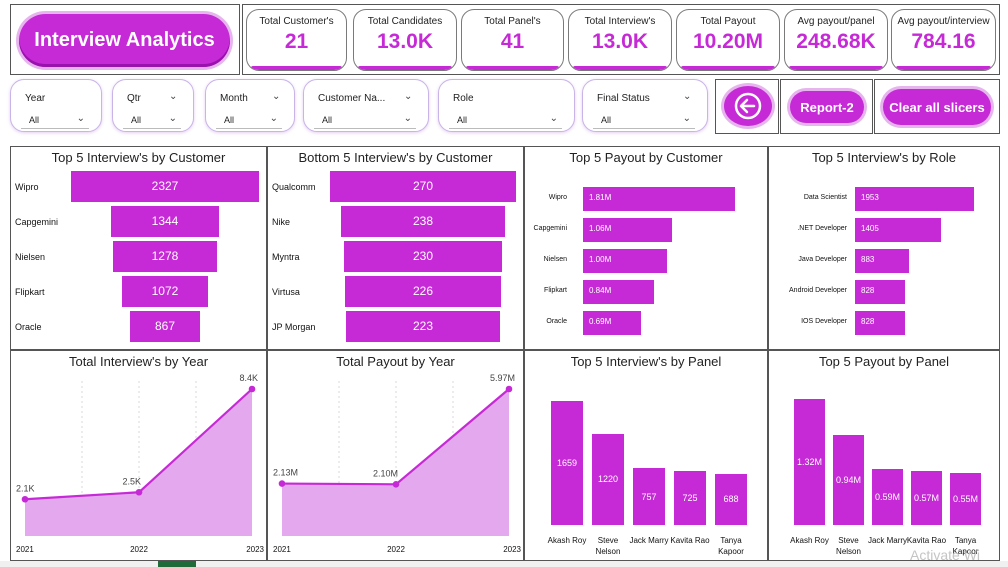 The width and height of the screenshot is (1008, 567). I want to click on slicer-label: Month, so click(234, 98).